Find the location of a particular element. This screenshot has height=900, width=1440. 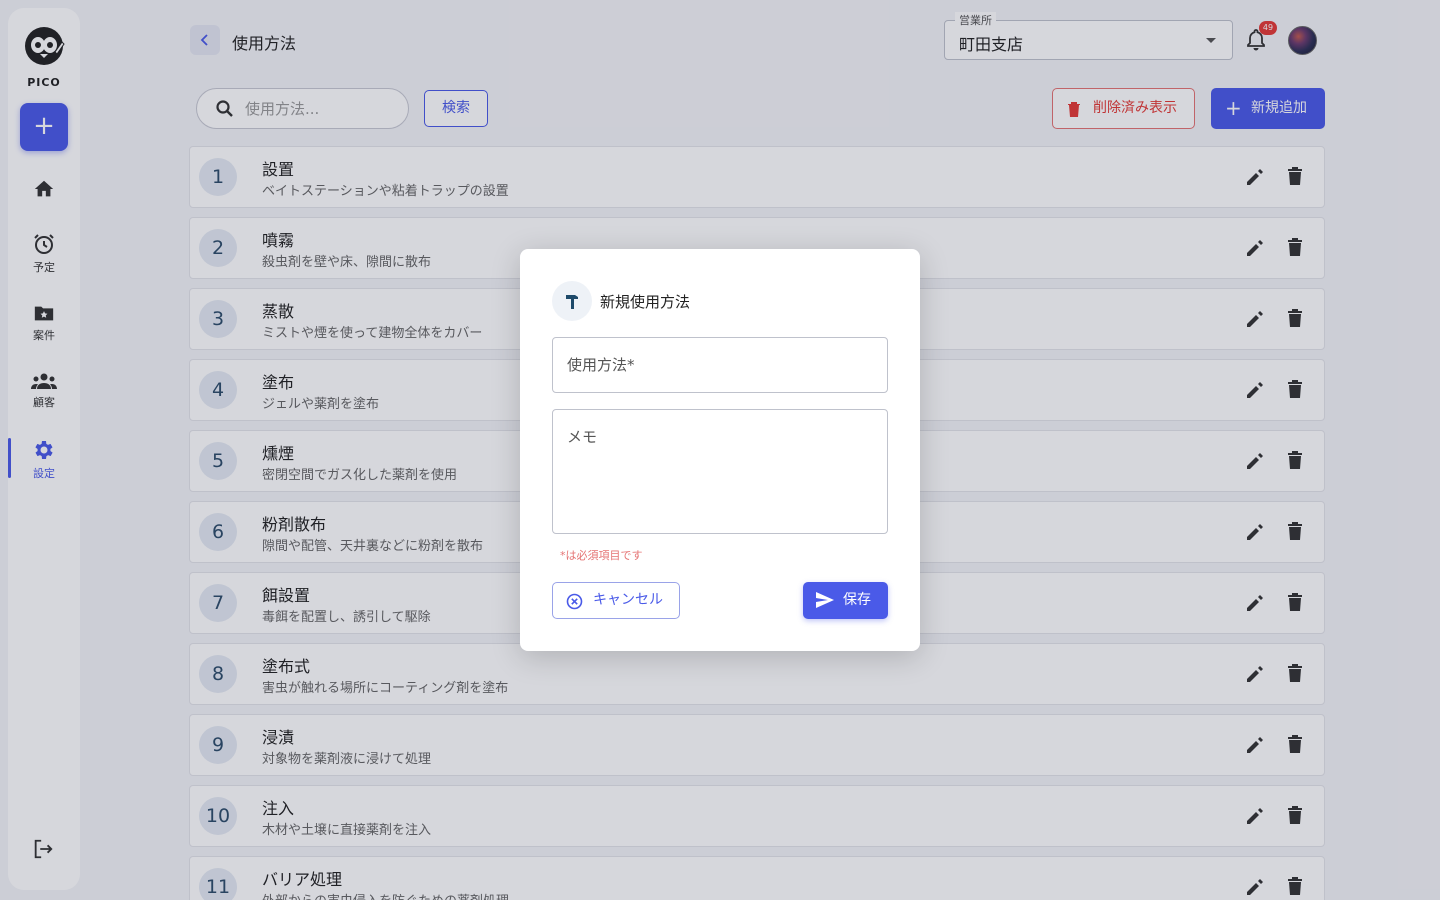

hammer-icon is located at coordinates (572, 301).